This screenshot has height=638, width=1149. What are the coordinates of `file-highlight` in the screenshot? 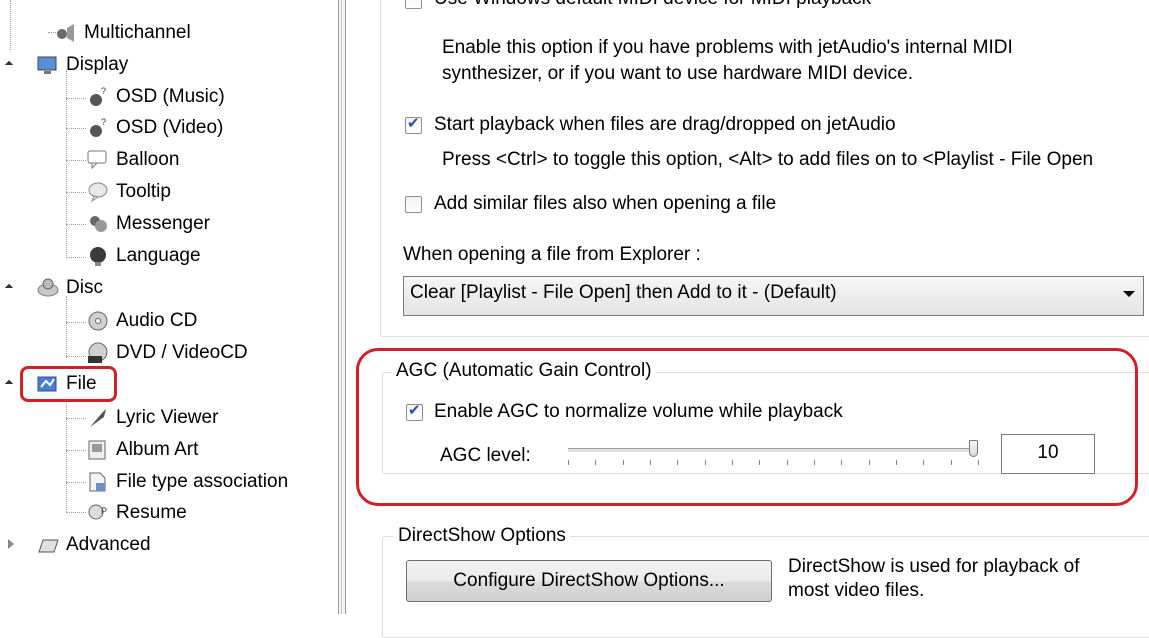 It's located at (68, 384).